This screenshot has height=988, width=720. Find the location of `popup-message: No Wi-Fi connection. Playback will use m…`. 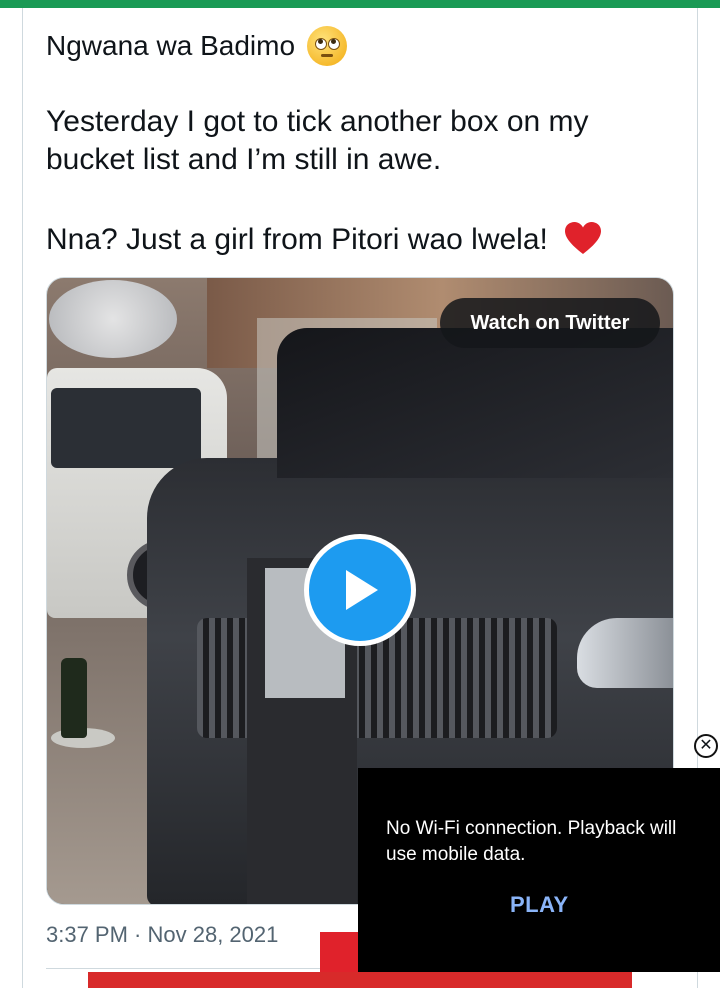

popup-message: No Wi-Fi connection. Playback will use m… is located at coordinates (531, 841).